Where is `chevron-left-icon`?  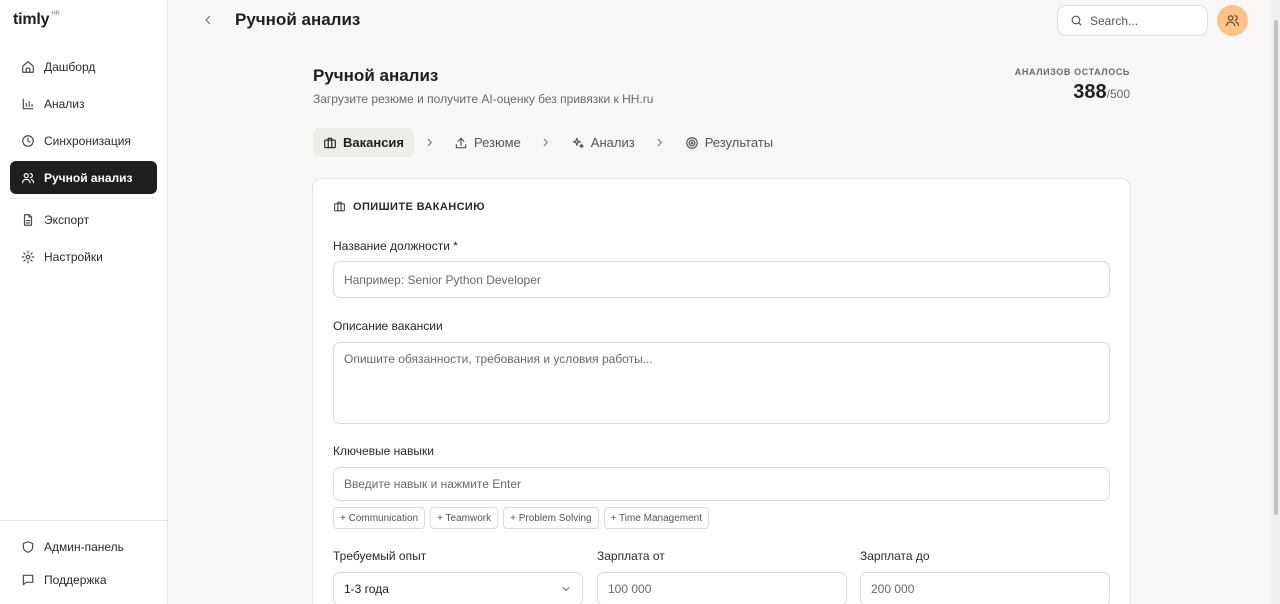
chevron-left-icon is located at coordinates (208, 20).